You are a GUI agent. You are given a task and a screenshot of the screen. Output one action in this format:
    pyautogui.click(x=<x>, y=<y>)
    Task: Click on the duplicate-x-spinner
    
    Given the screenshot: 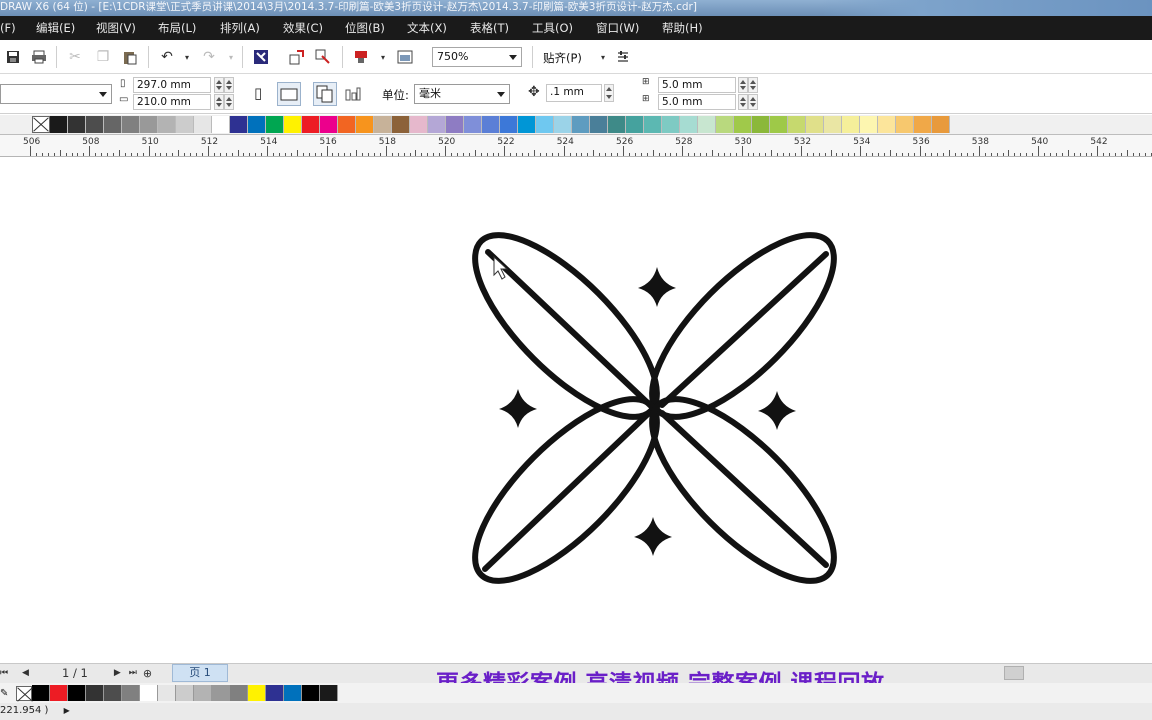 What is the action you would take?
    pyautogui.click(x=743, y=85)
    